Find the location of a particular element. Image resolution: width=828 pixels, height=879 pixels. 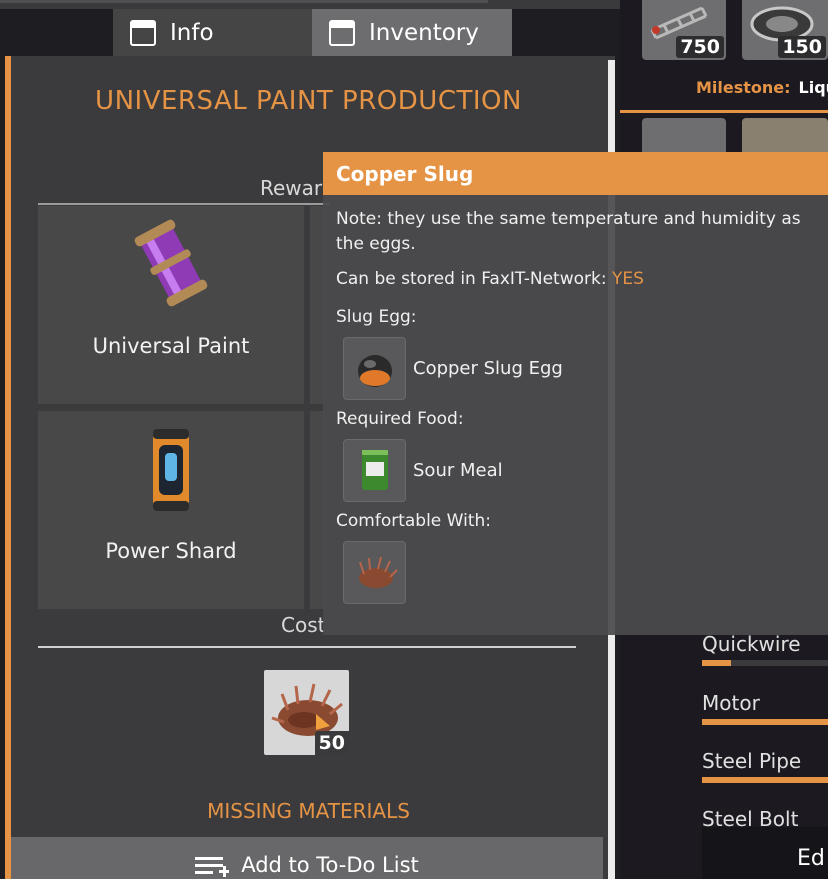

sour-meal-icon is located at coordinates (374, 469).